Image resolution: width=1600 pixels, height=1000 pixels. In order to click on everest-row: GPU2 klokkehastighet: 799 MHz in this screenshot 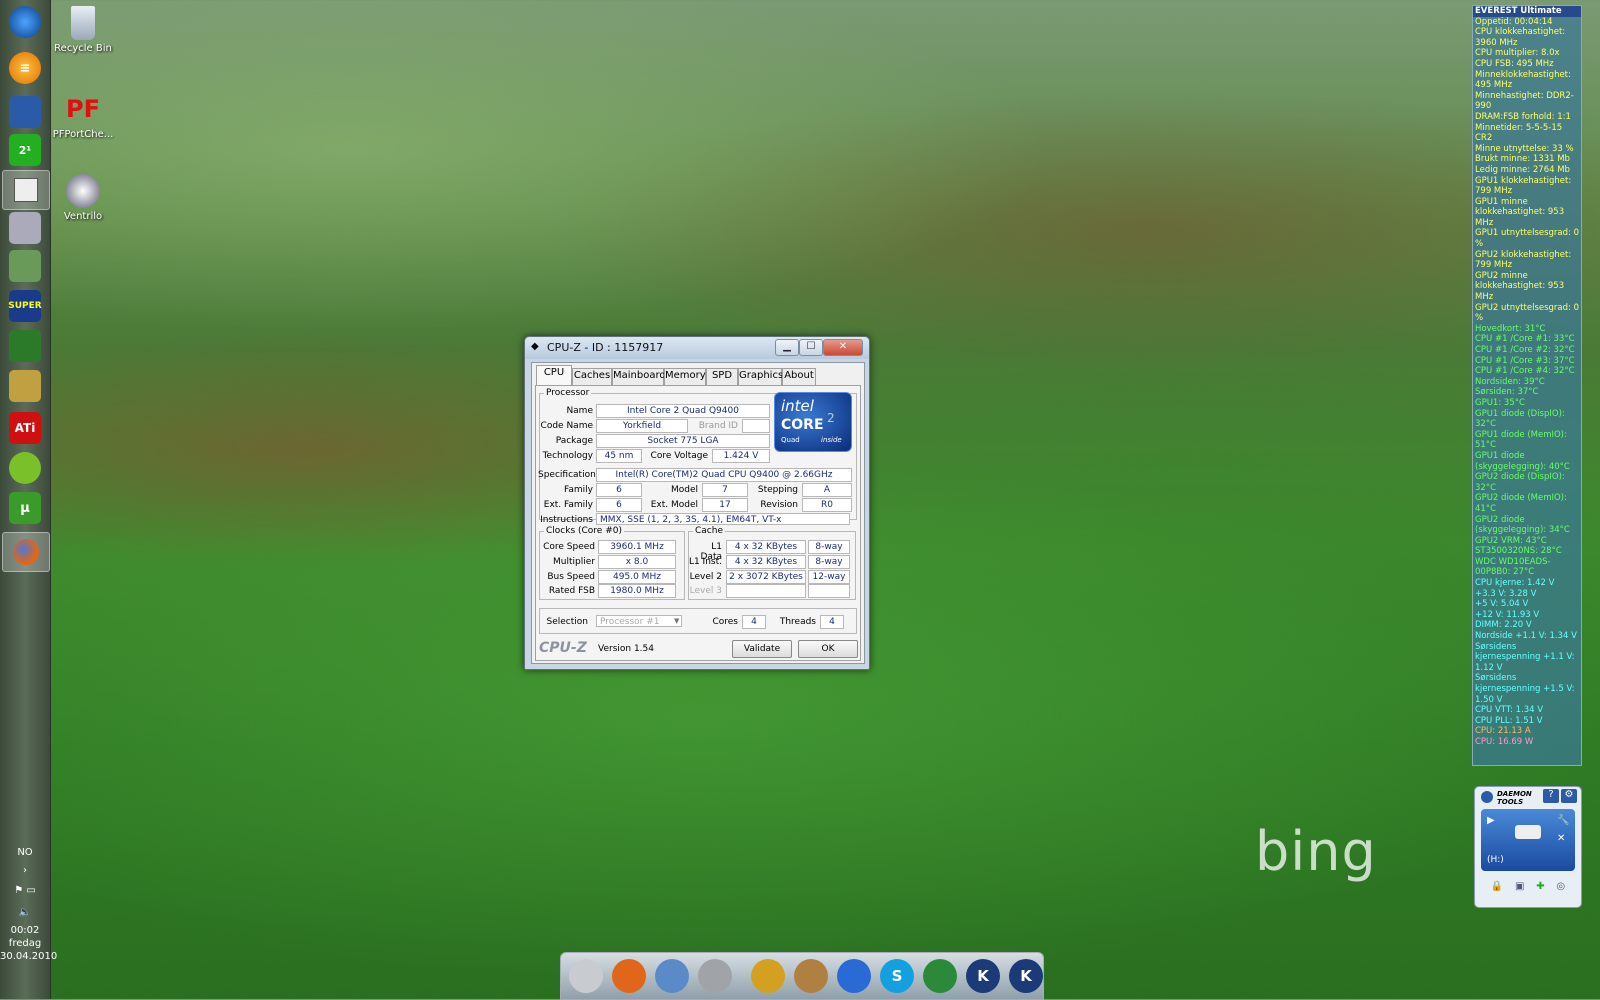, I will do `click(1523, 260)`.